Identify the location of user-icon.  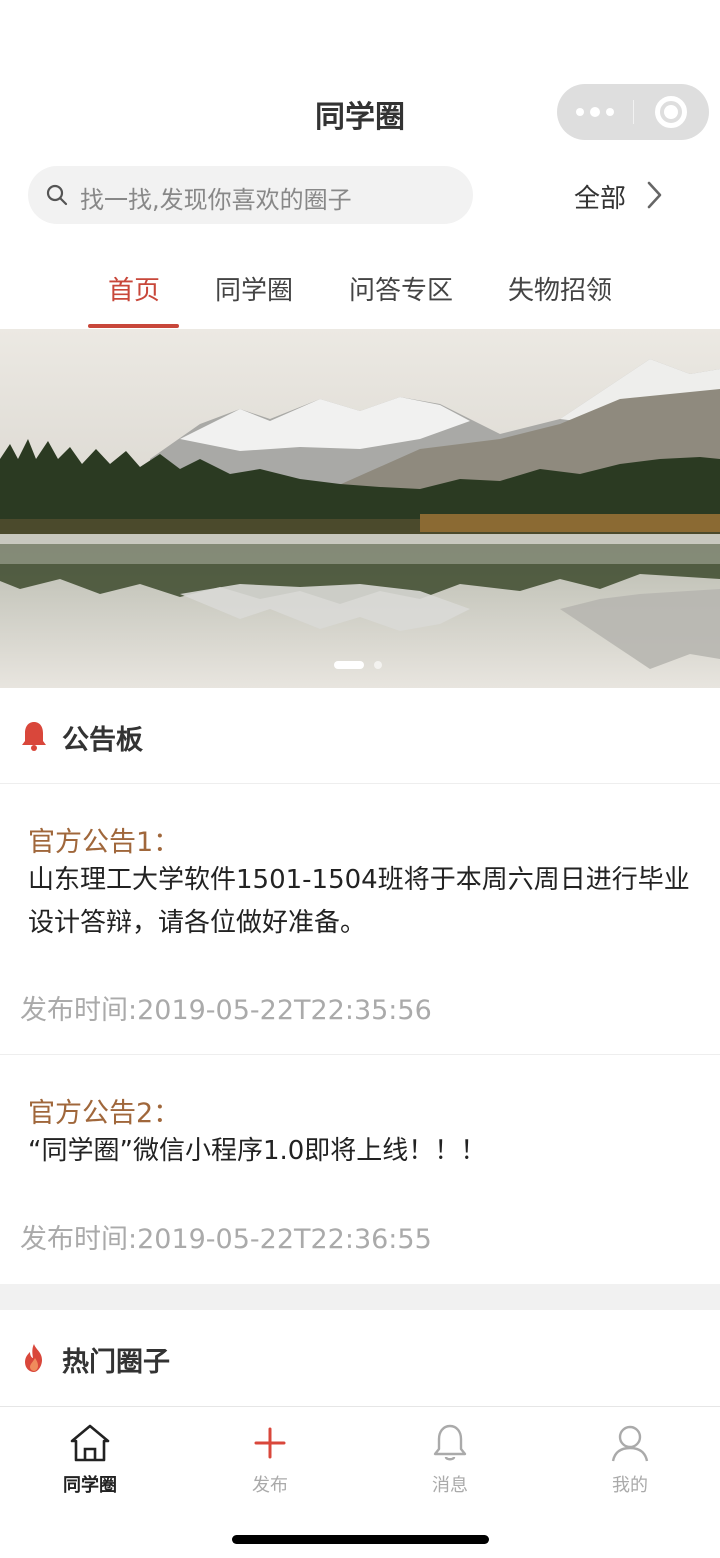
(630, 1443).